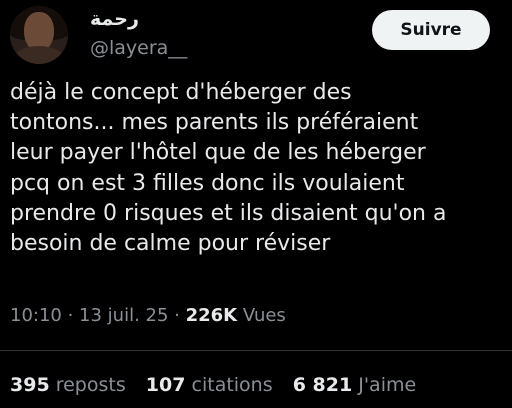  Describe the element at coordinates (261, 315) in the screenshot. I see `views-label: Vues` at that location.